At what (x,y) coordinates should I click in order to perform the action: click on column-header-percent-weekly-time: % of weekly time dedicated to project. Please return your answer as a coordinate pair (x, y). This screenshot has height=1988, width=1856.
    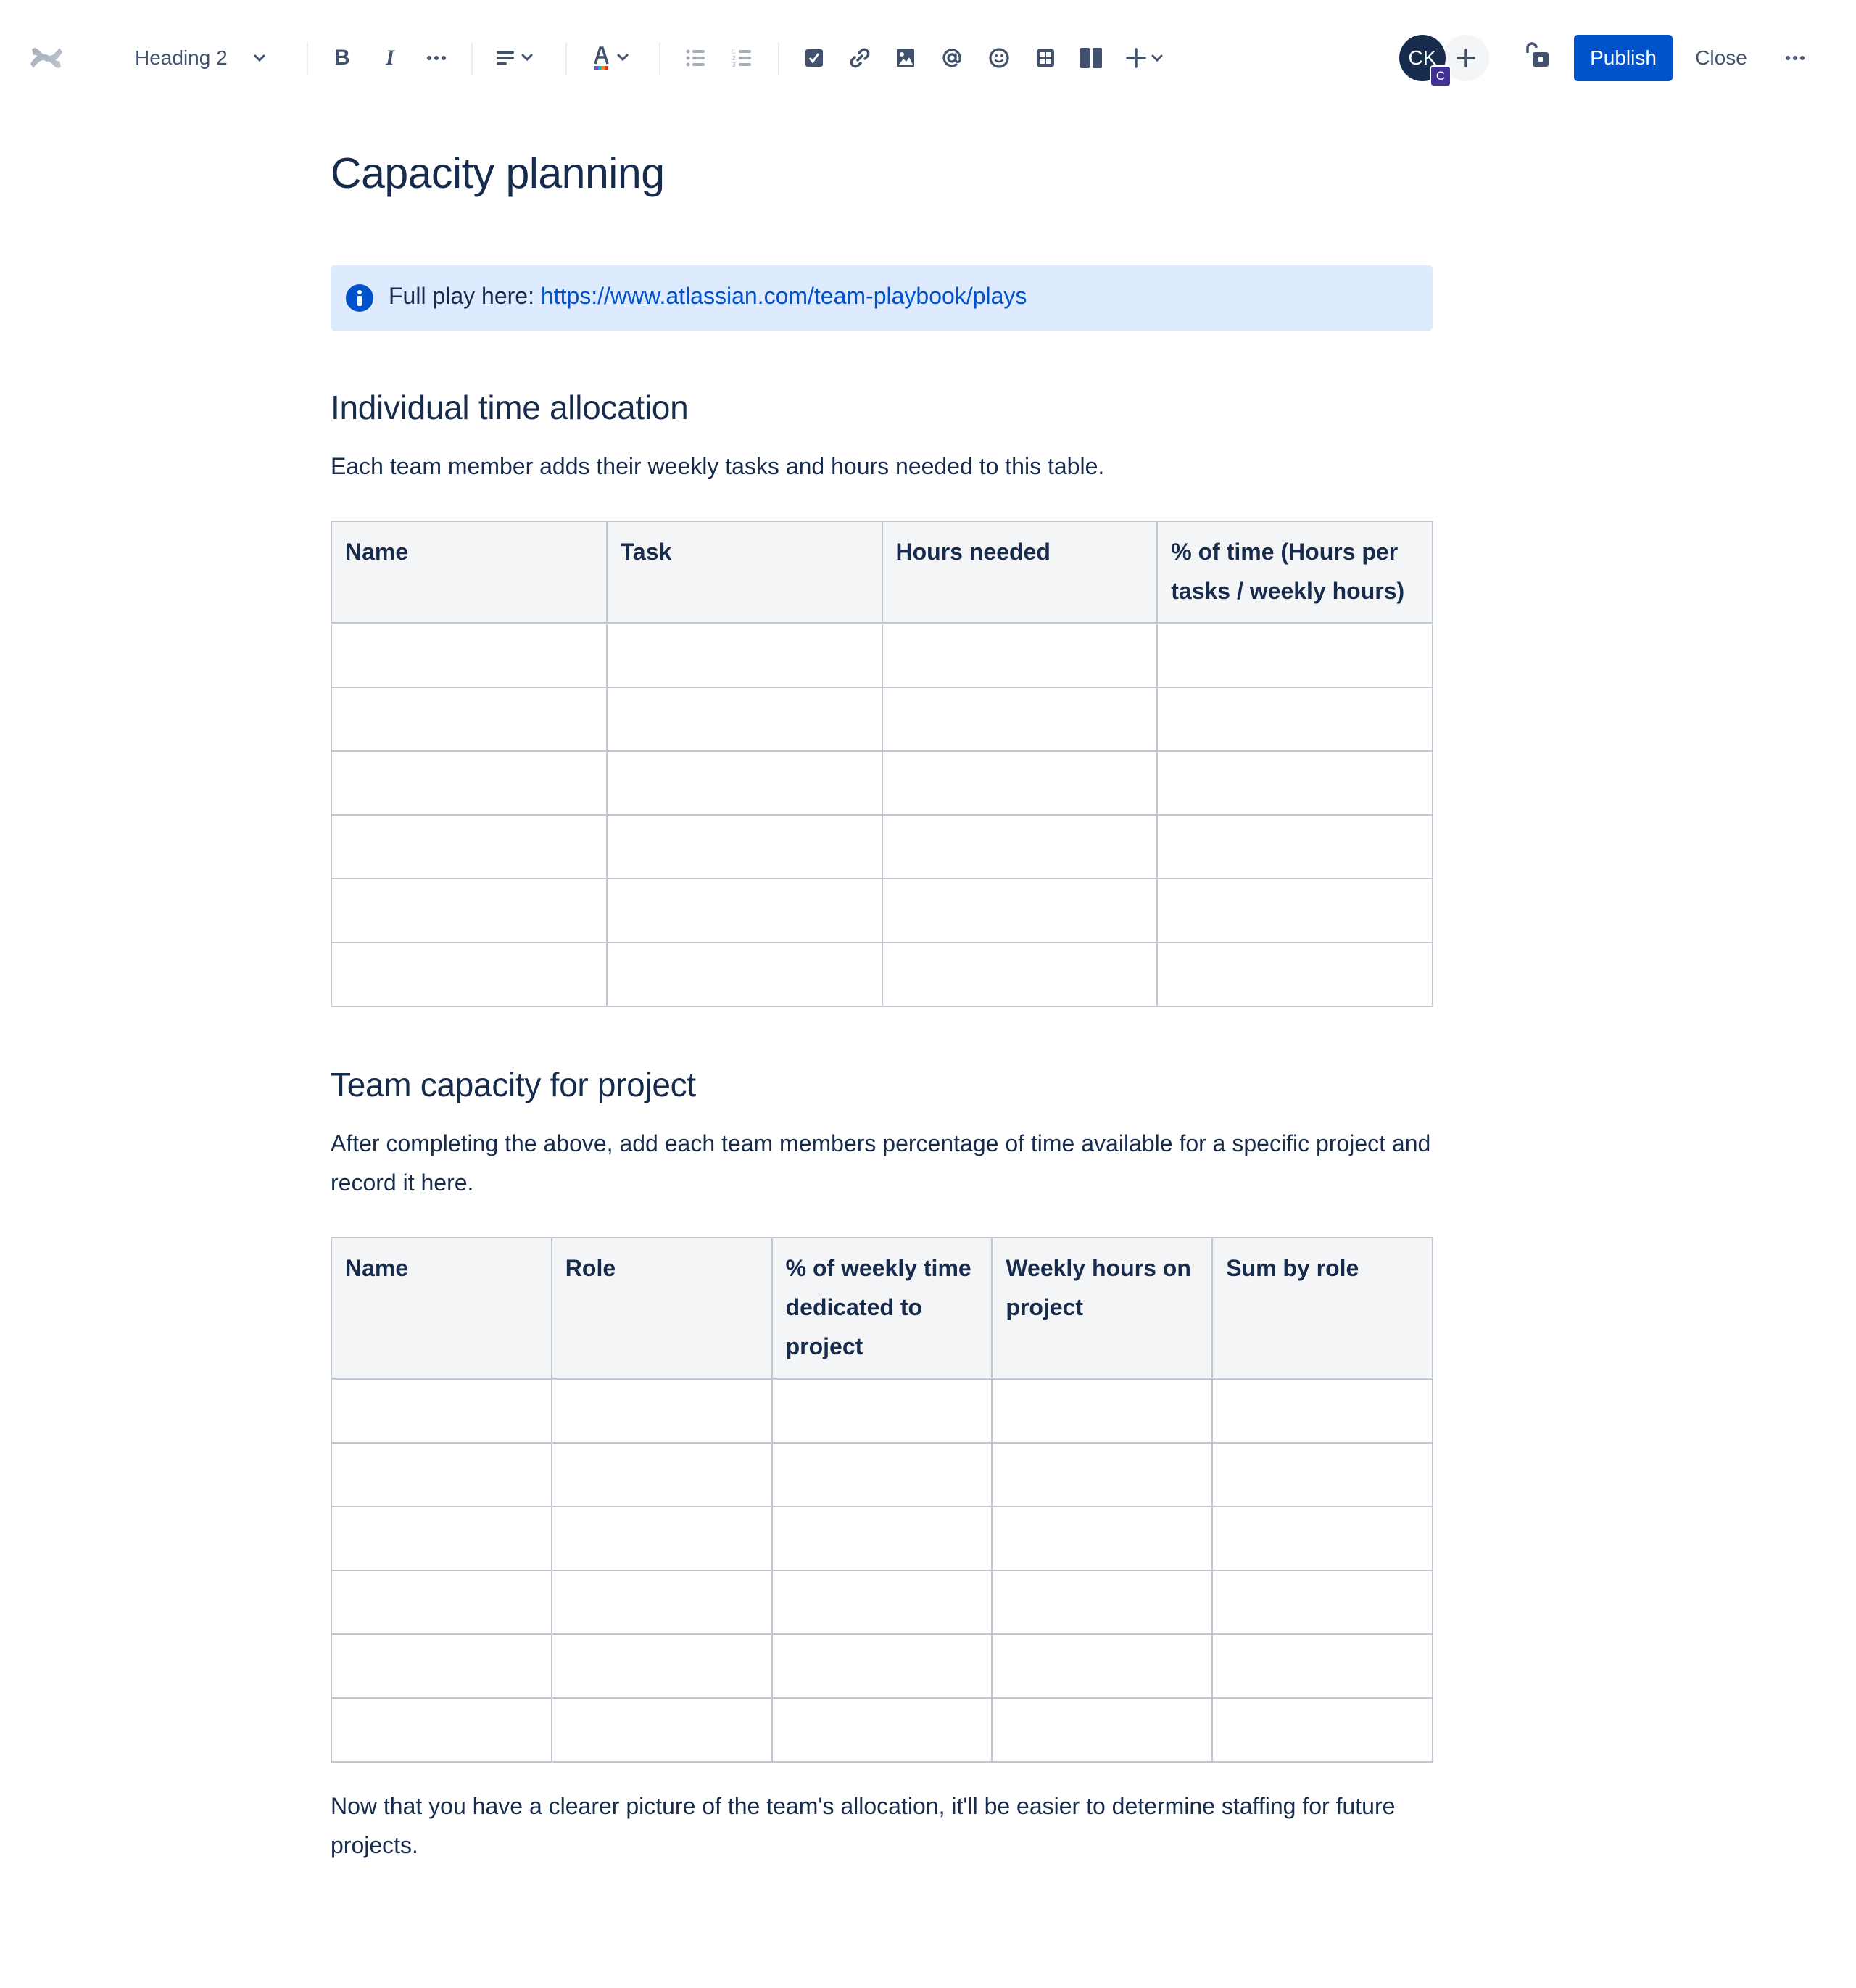
    Looking at the image, I should click on (882, 1308).